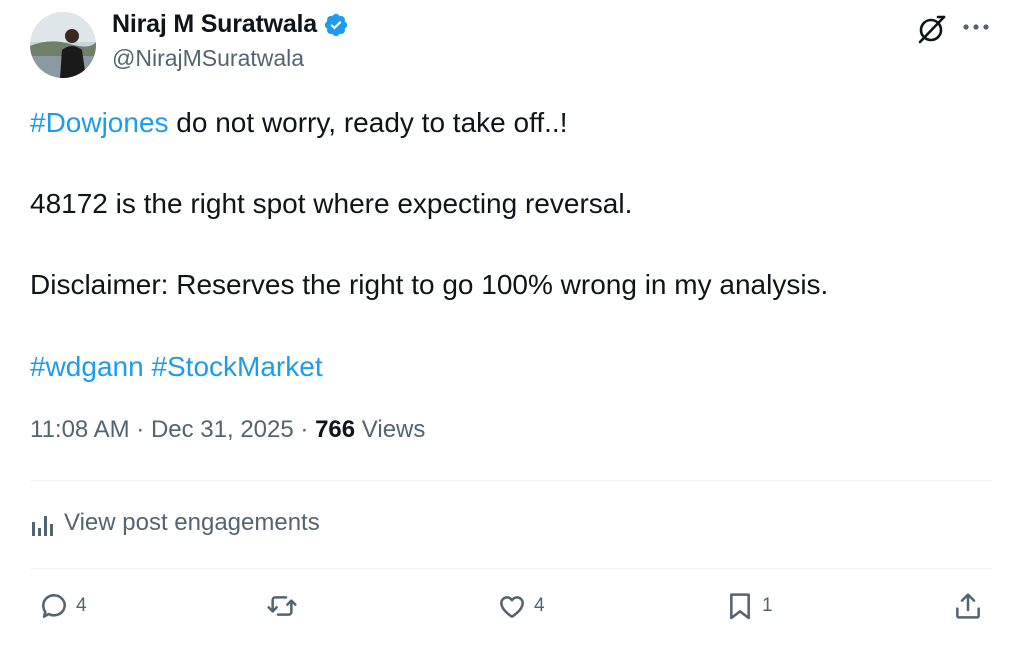 This screenshot has height=652, width=1024. I want to click on author-name-row: Niraj M Suratwala, so click(230, 24).